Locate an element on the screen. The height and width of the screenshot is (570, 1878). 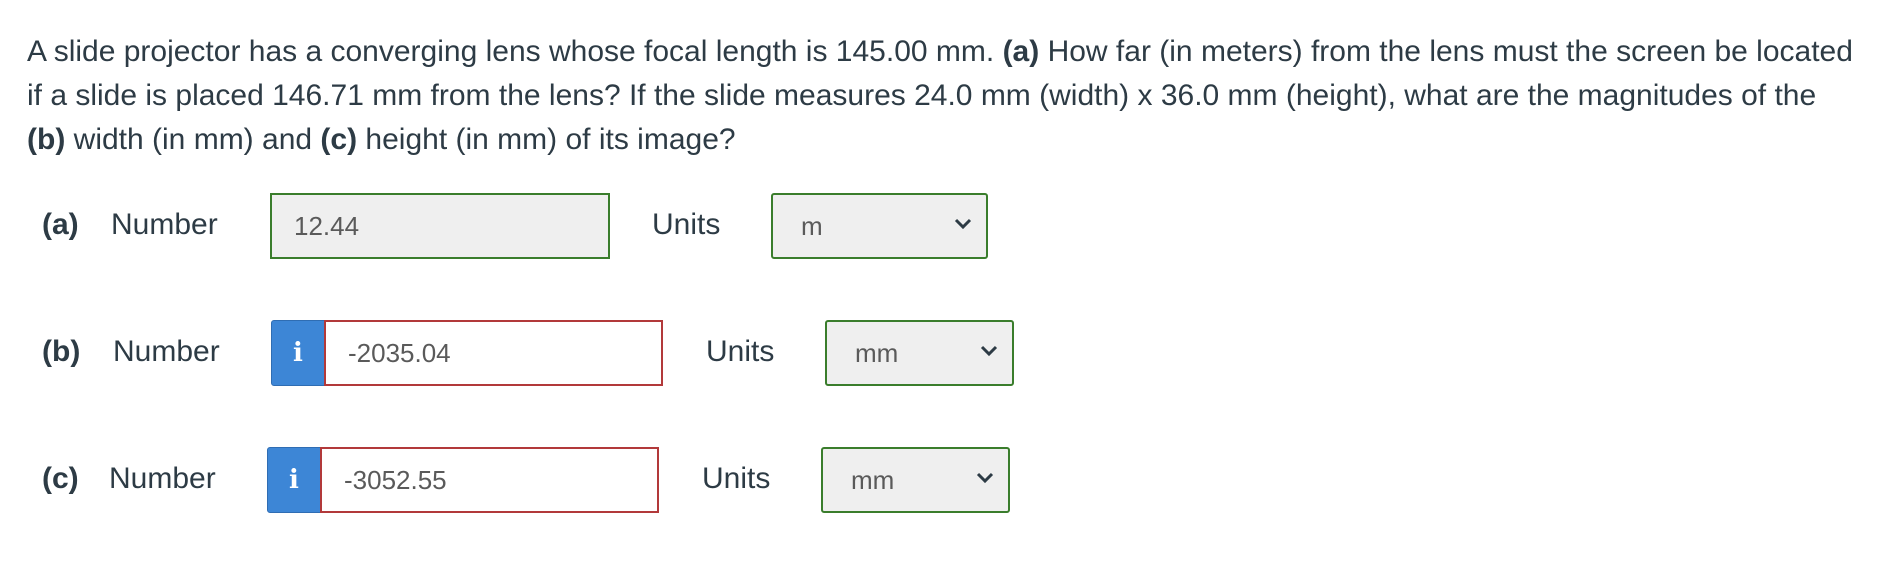
part-a-tag: (a) is located at coordinates (1021, 51).